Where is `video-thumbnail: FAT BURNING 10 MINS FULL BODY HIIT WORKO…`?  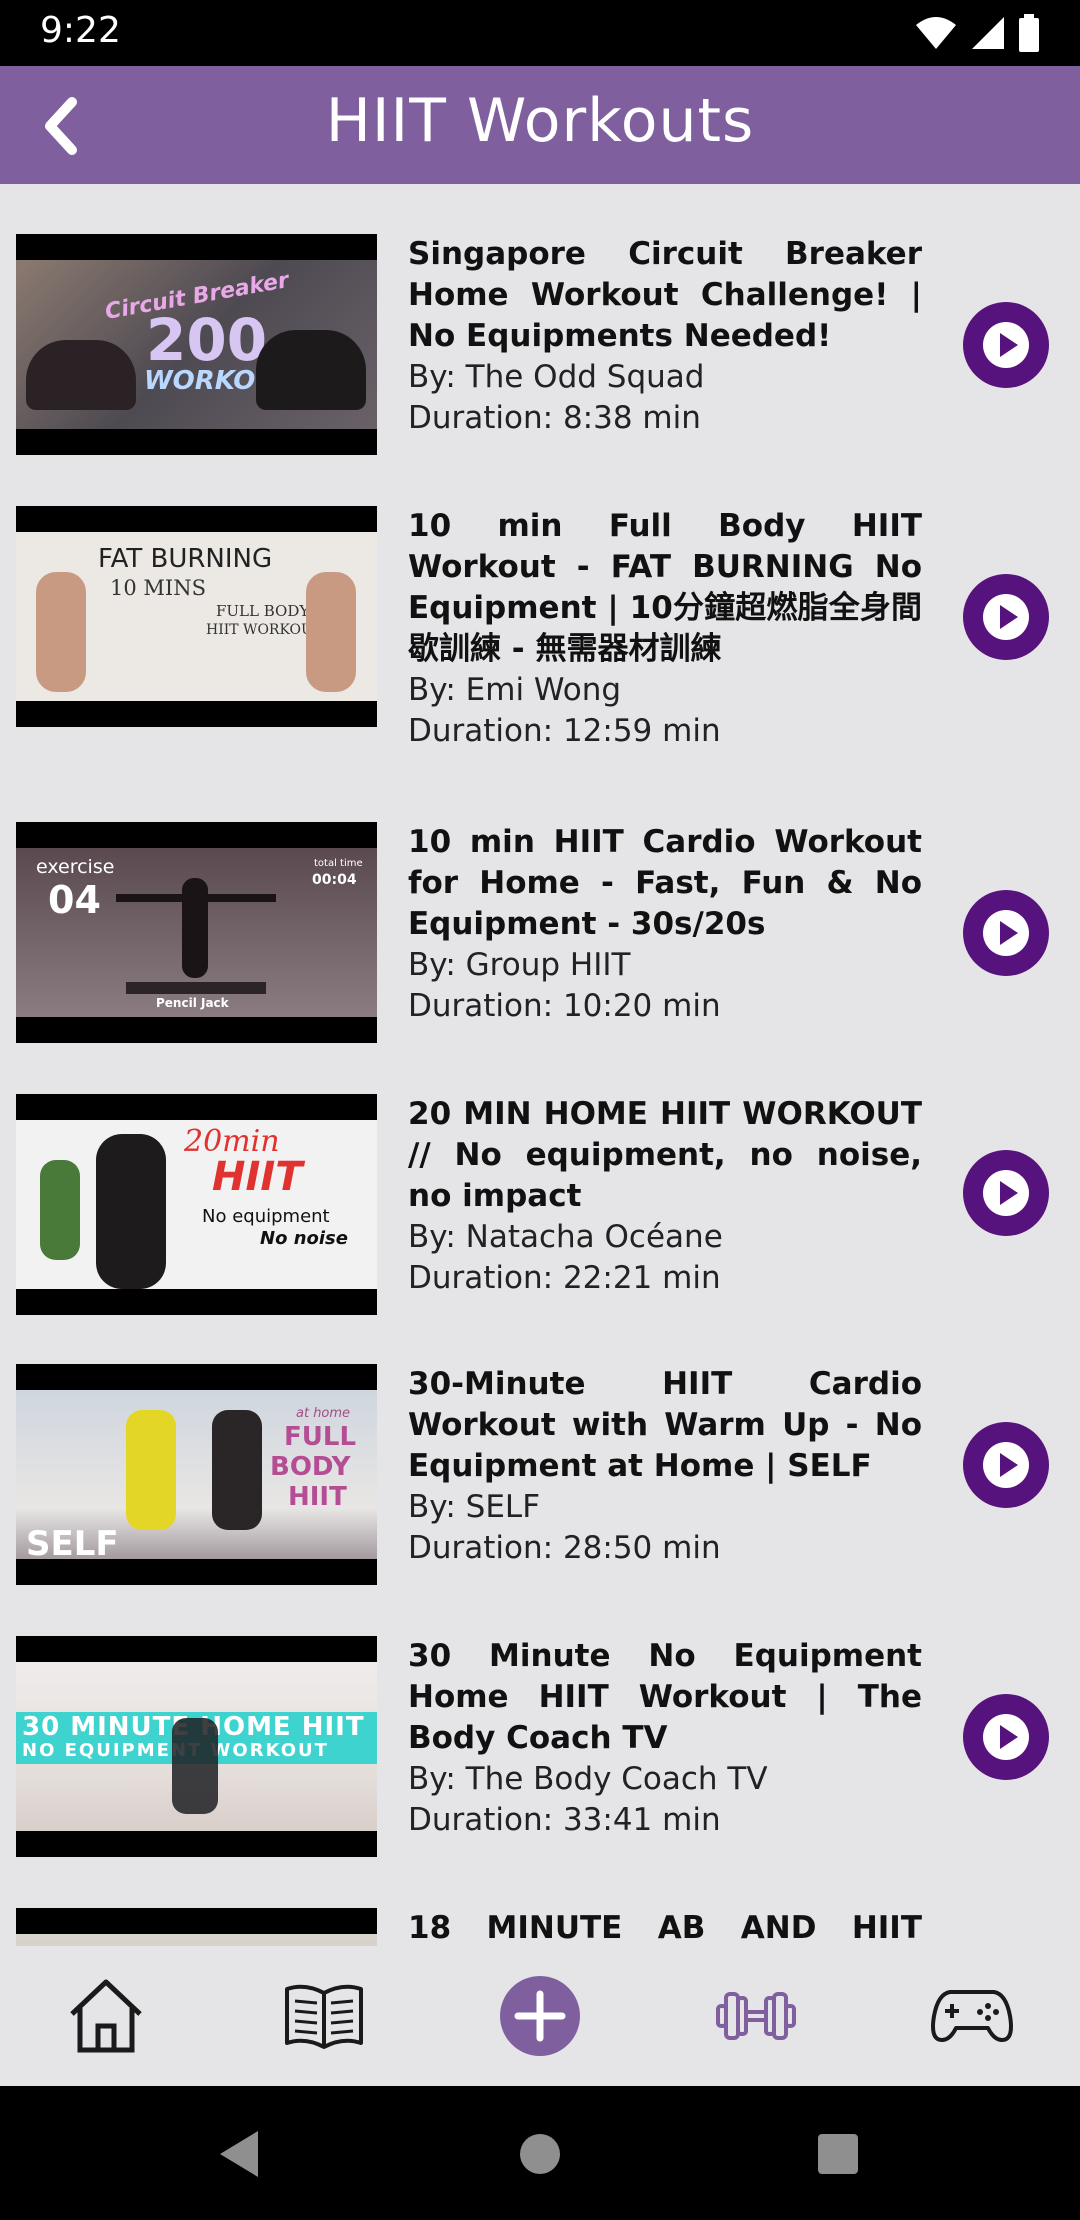
video-thumbnail: FAT BURNING 10 MINS FULL BODY HIIT WORKO… is located at coordinates (196, 616).